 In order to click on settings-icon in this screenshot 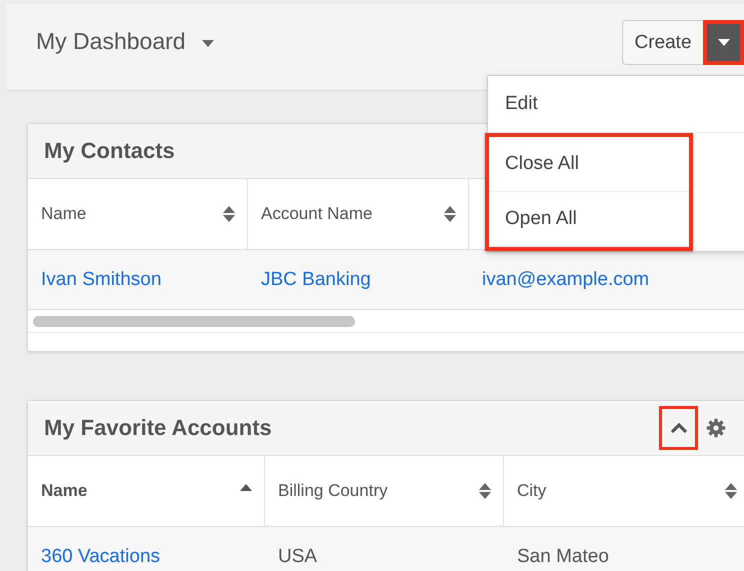, I will do `click(716, 428)`.